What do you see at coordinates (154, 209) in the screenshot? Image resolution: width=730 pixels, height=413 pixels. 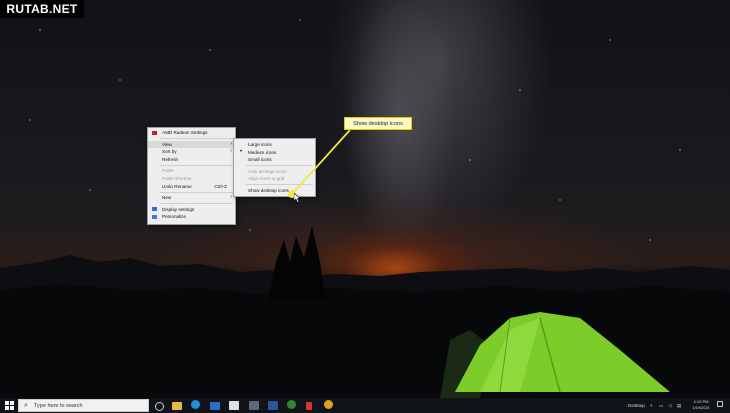 I see `display-settings-icon` at bounding box center [154, 209].